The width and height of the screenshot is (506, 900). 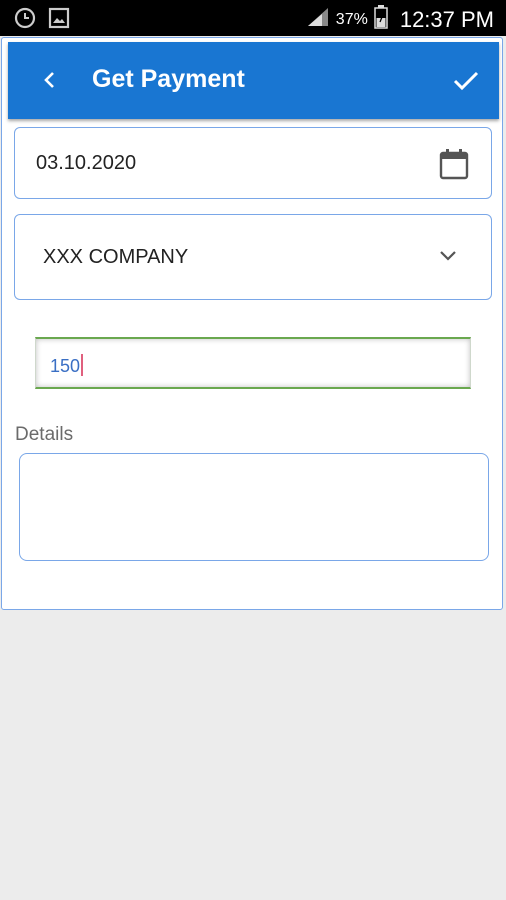 What do you see at coordinates (253, 363) in the screenshot?
I see `amount-input: 150` at bounding box center [253, 363].